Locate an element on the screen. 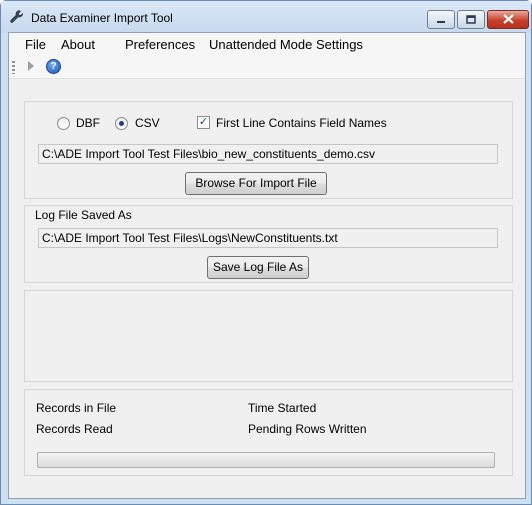  wrench-icon is located at coordinates (17, 17).